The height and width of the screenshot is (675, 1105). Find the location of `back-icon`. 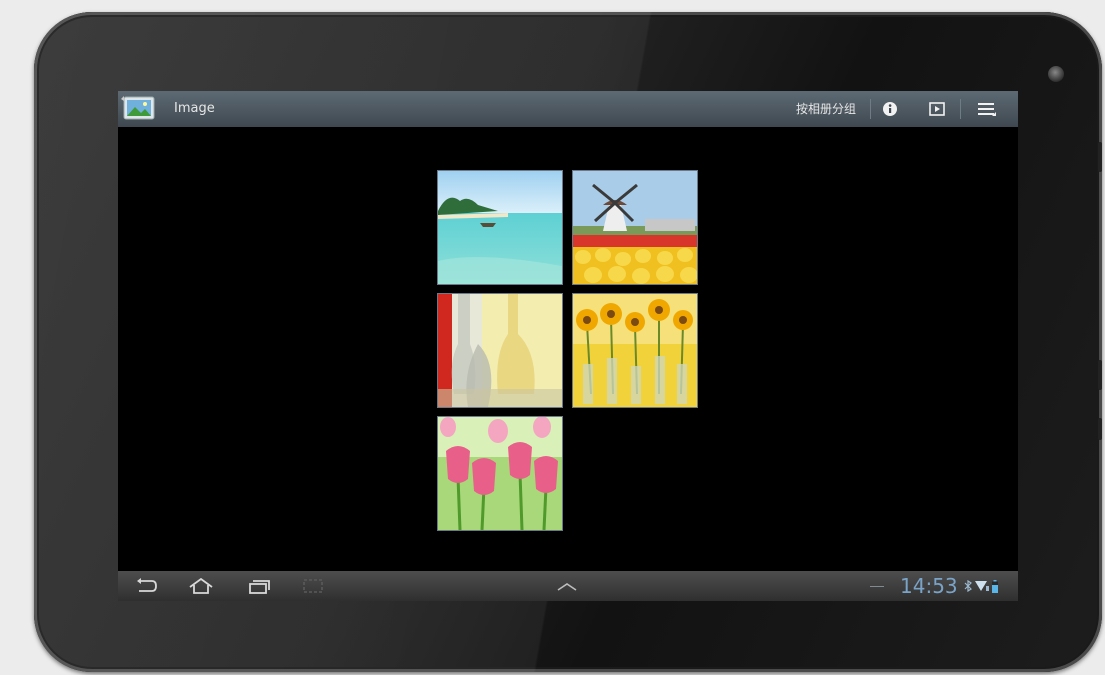

back-icon is located at coordinates (147, 586).